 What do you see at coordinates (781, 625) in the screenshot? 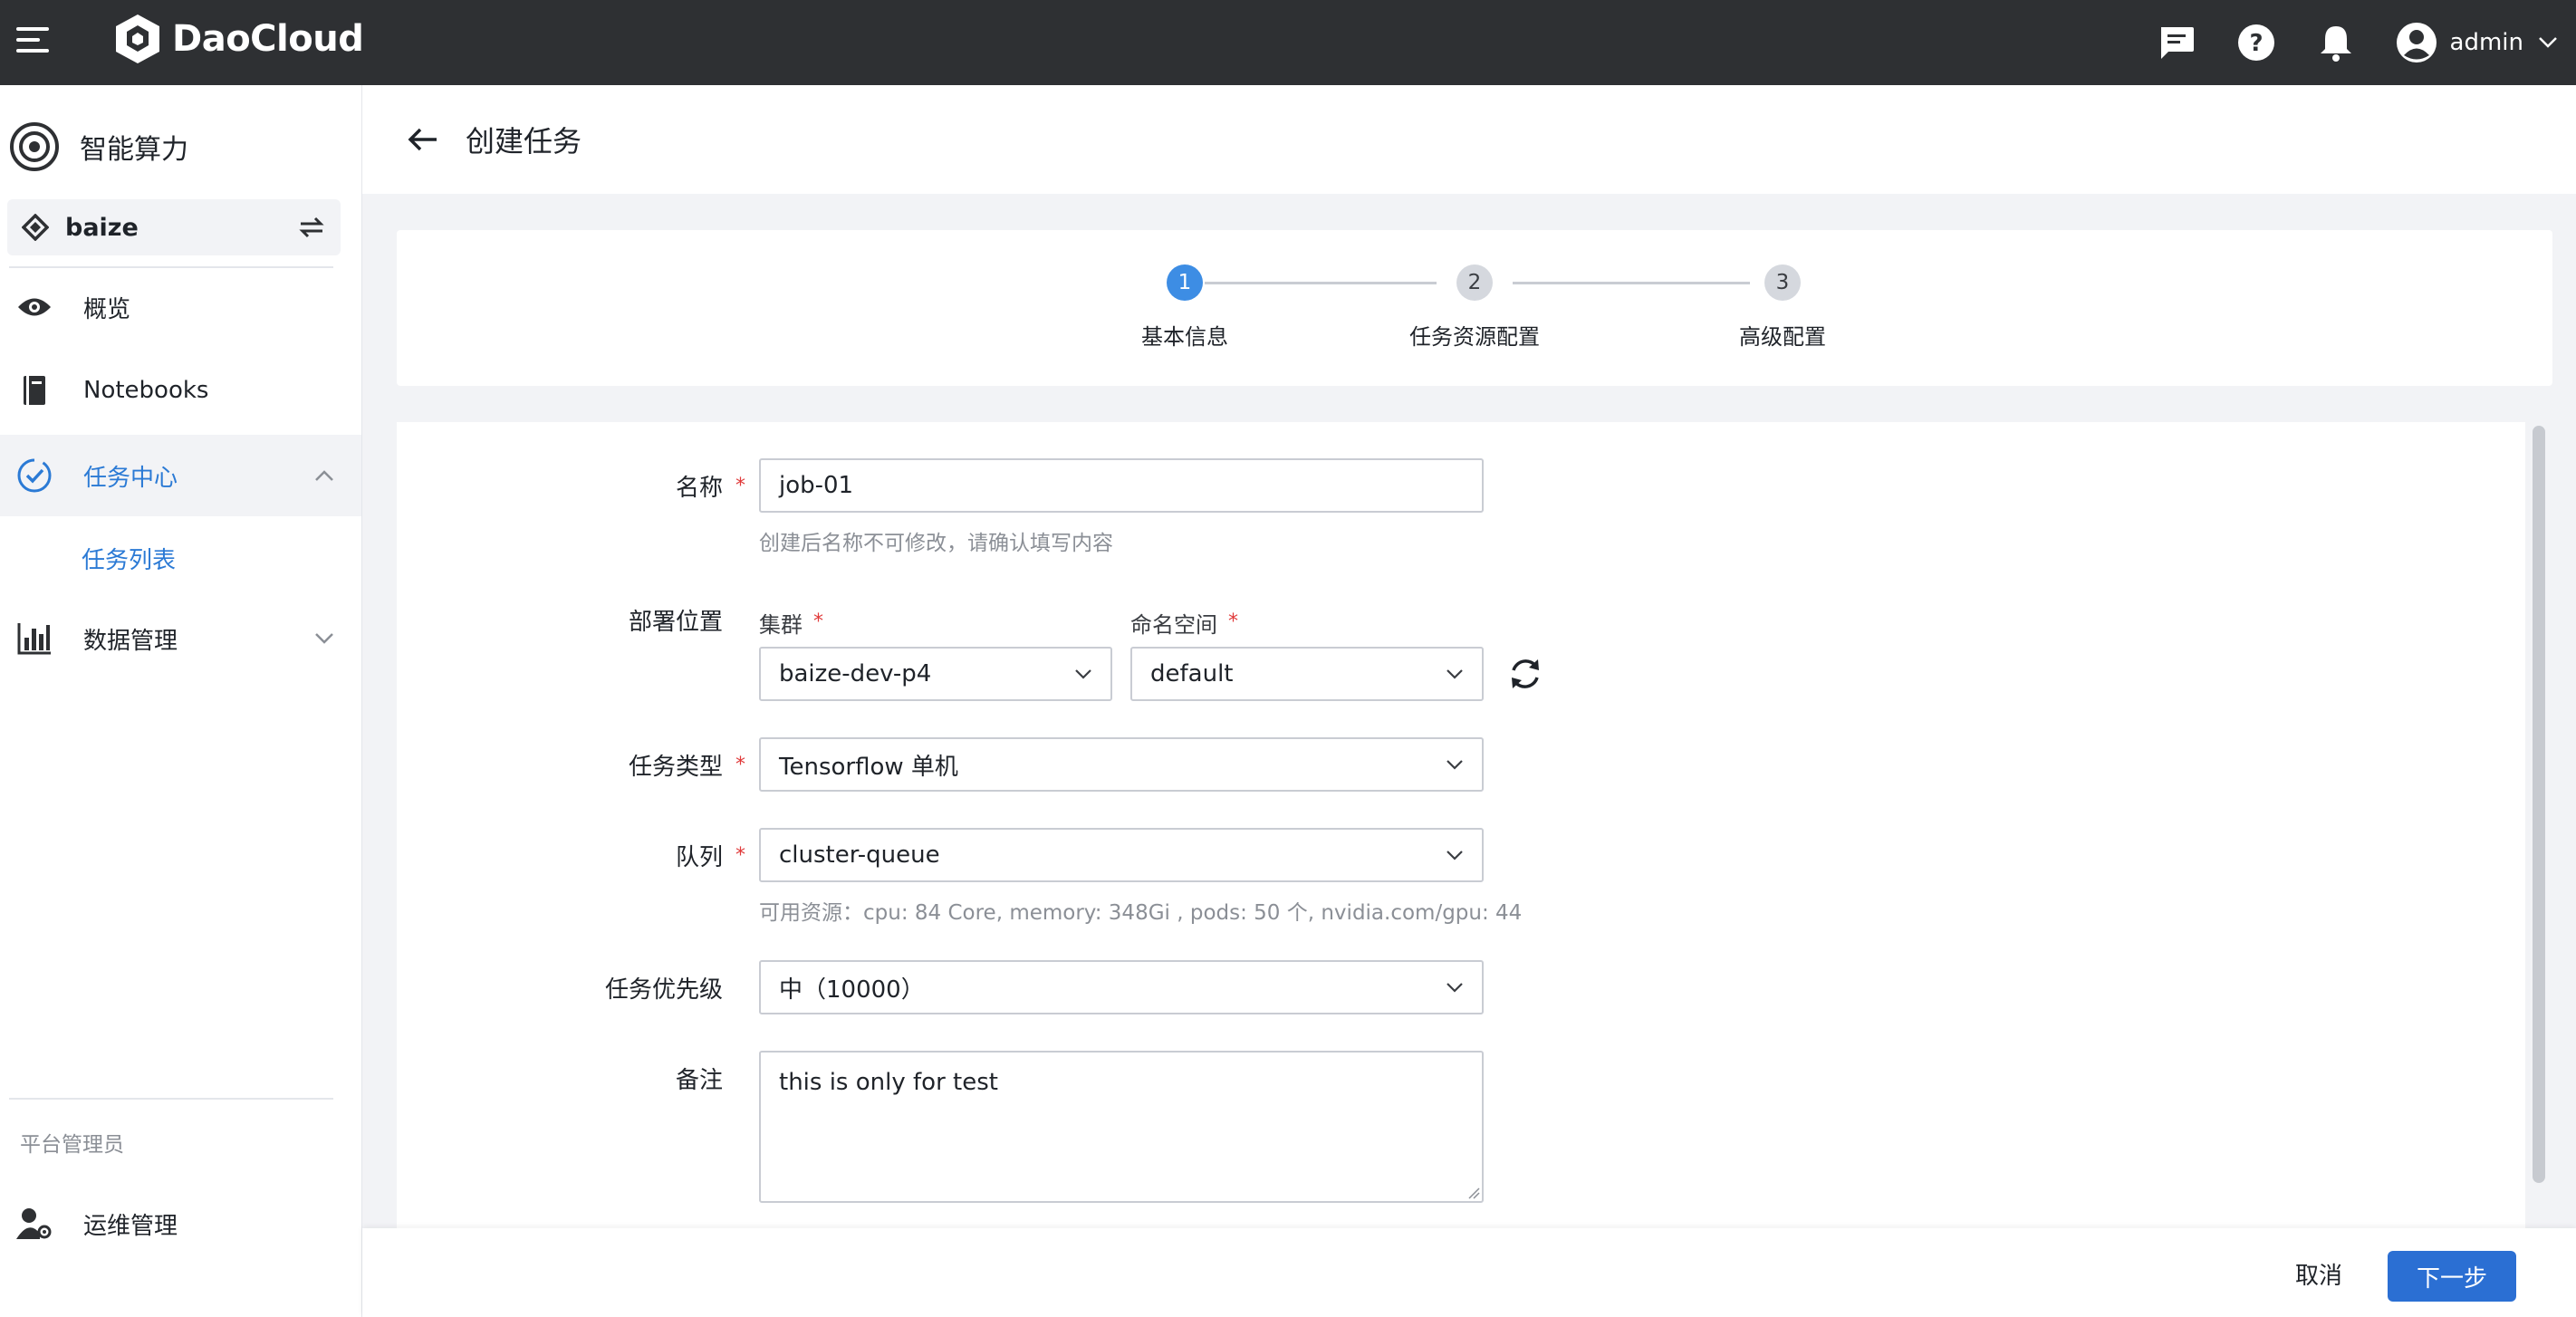
I see `cluster-label: 集群` at bounding box center [781, 625].